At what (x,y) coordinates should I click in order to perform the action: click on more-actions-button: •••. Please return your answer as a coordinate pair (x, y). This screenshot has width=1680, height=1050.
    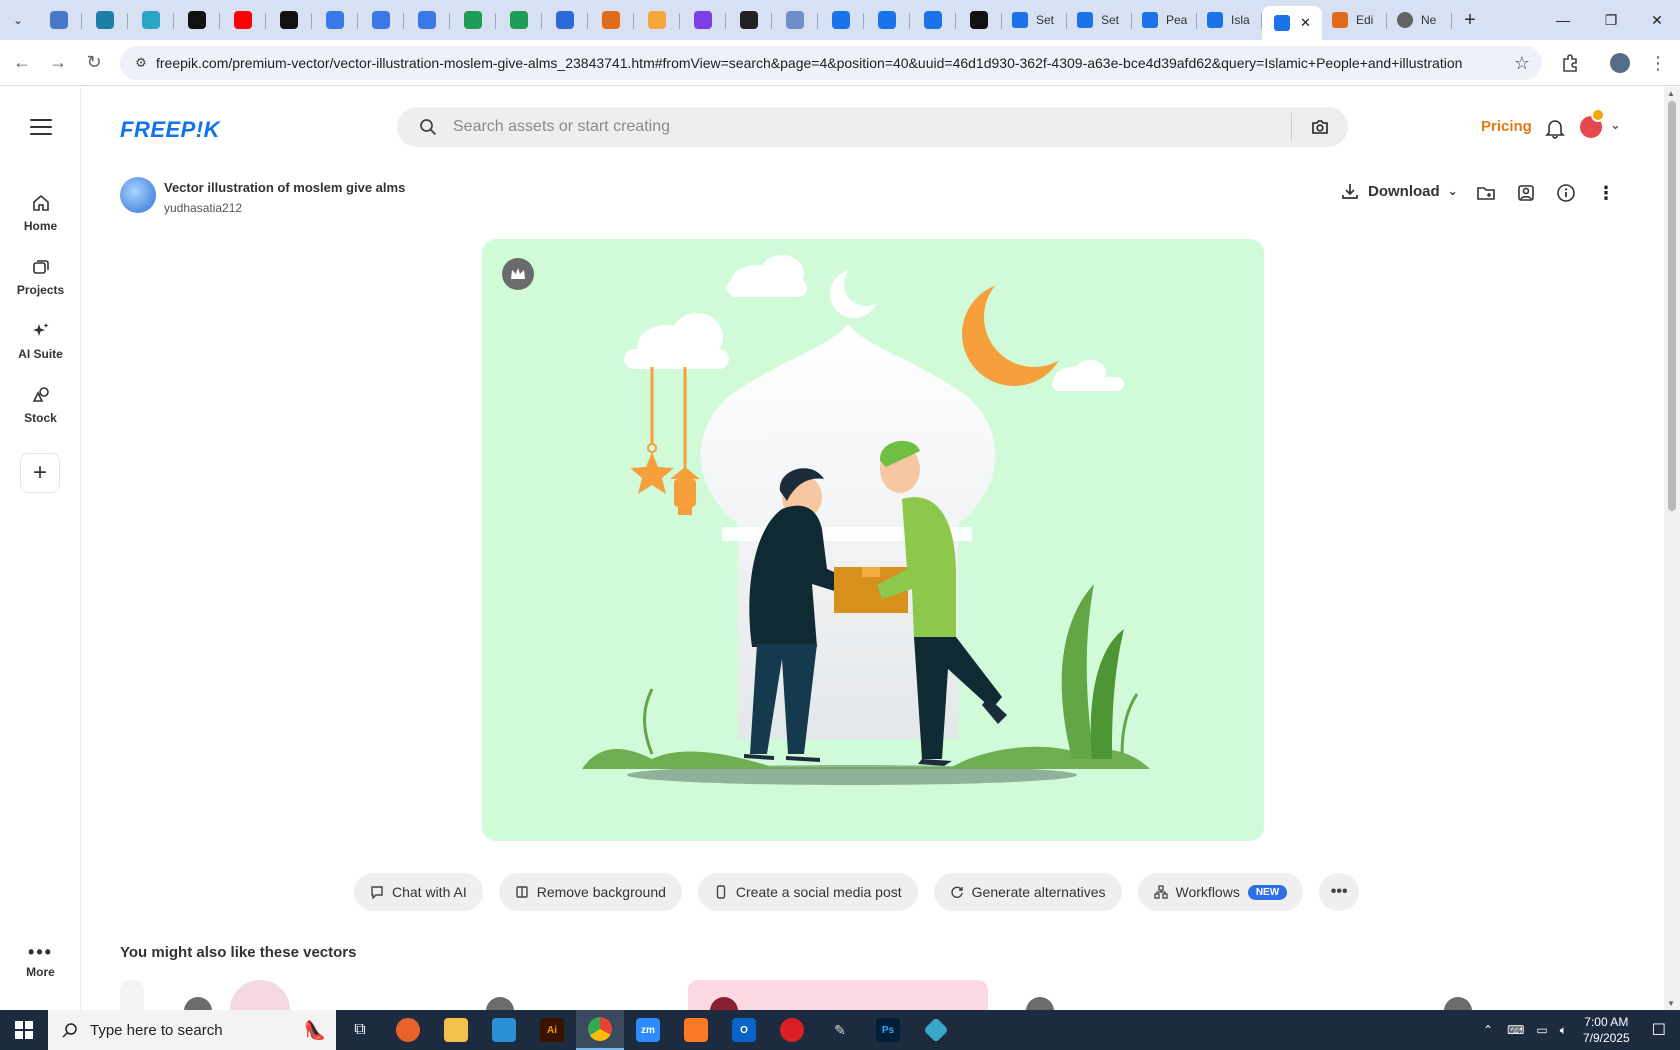
    Looking at the image, I should click on (1339, 892).